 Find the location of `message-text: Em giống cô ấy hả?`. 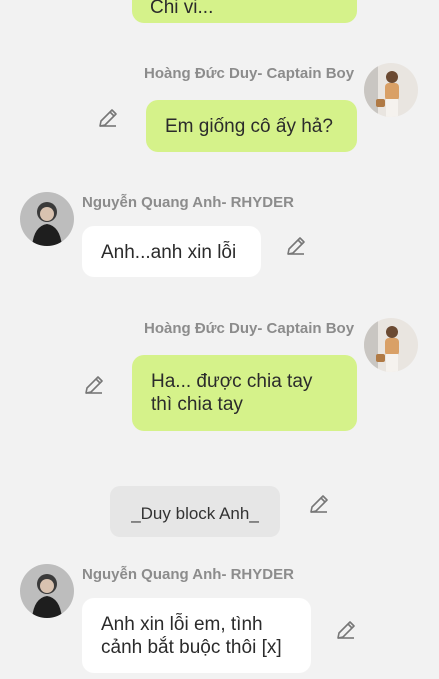

message-text: Em giống cô ấy hả? is located at coordinates (249, 126).